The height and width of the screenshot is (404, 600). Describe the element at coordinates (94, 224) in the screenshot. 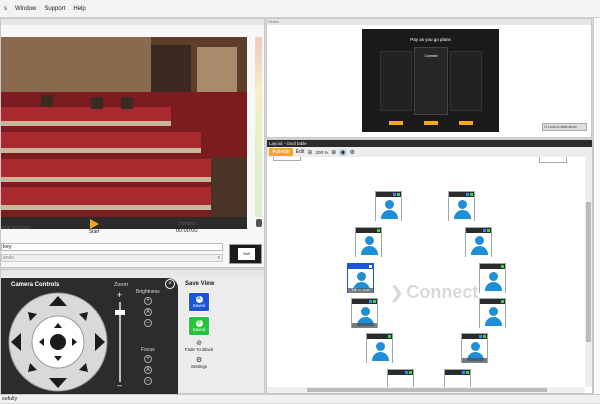

I see `play-icon` at that location.